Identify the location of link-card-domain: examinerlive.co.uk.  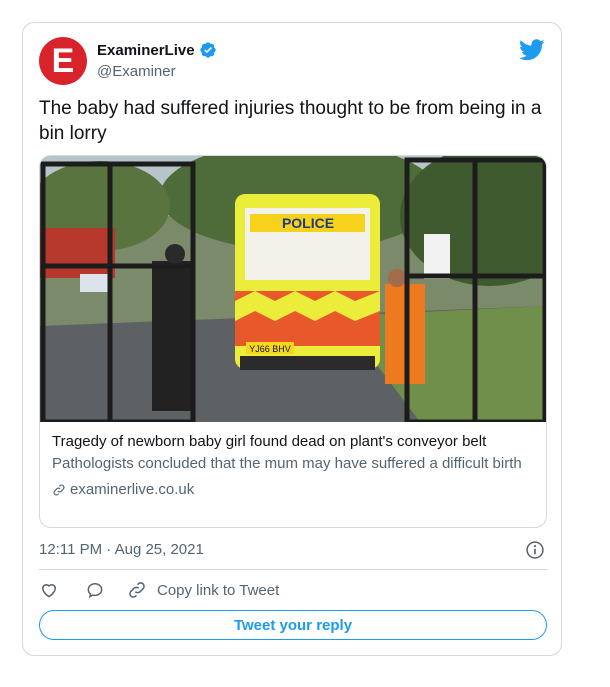
(132, 489).